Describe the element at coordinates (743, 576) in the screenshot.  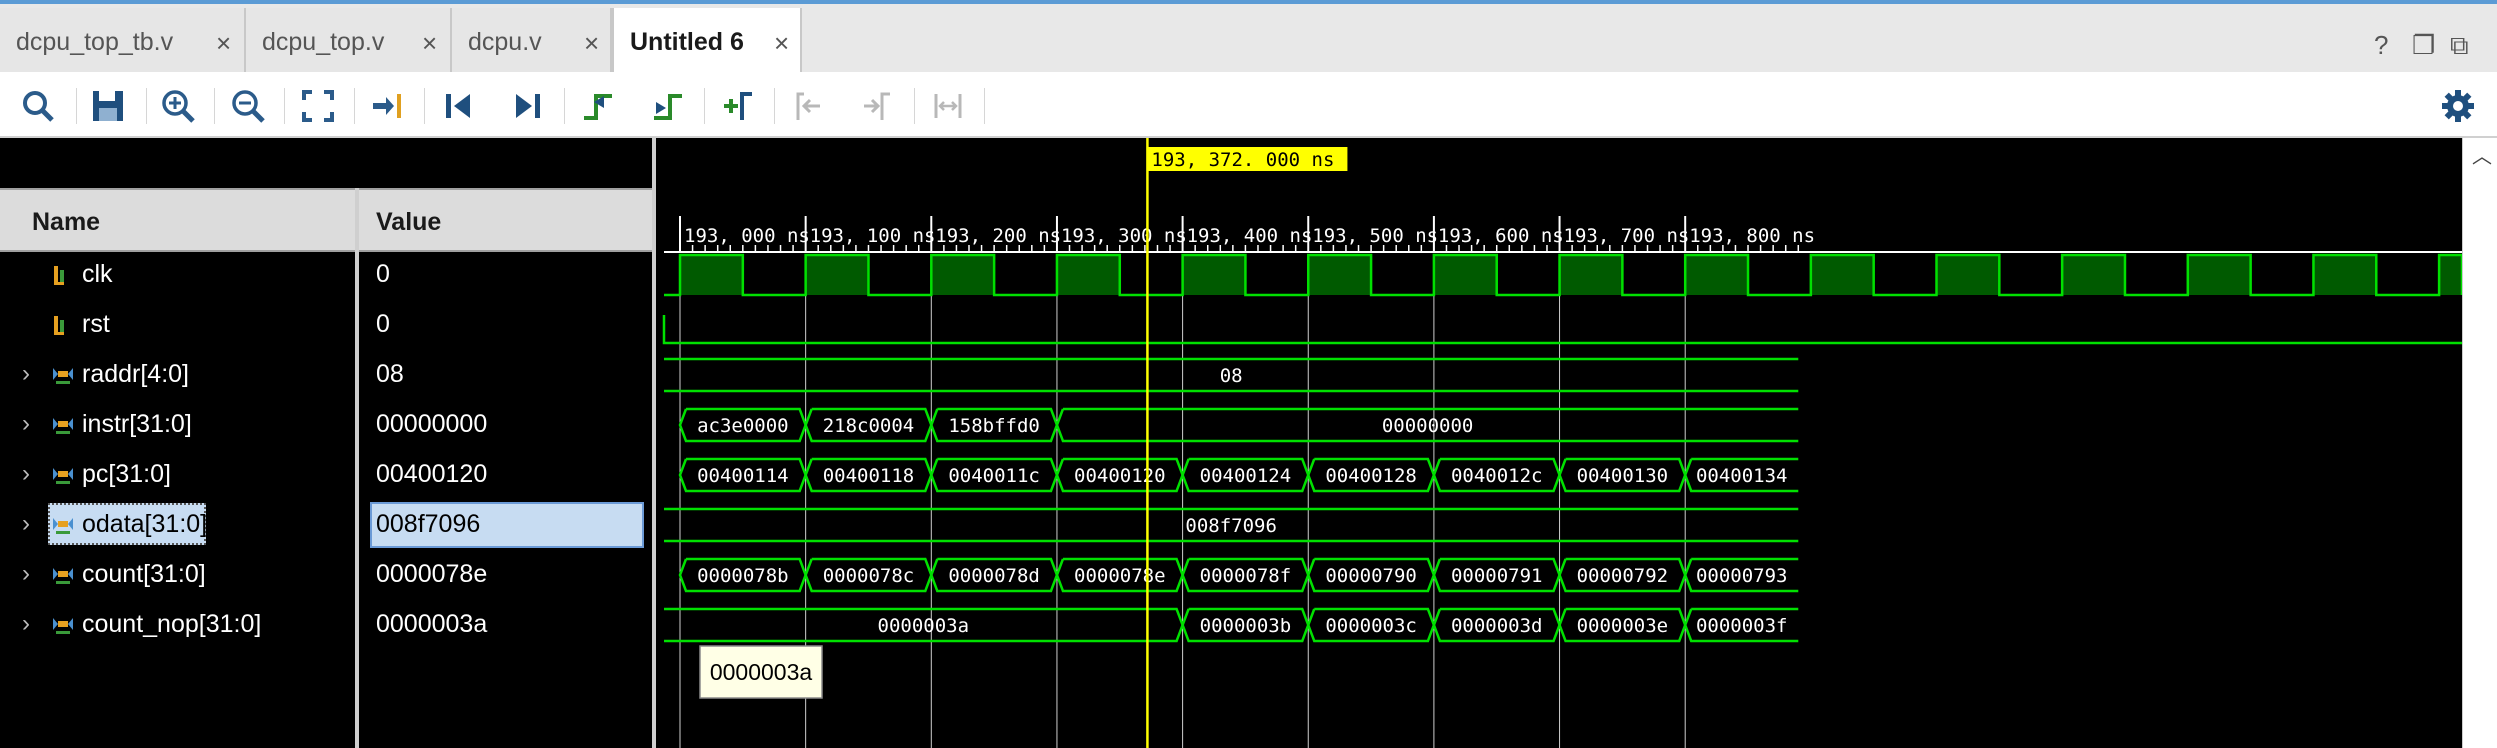
I see `count-value-label: 0000078b` at that location.